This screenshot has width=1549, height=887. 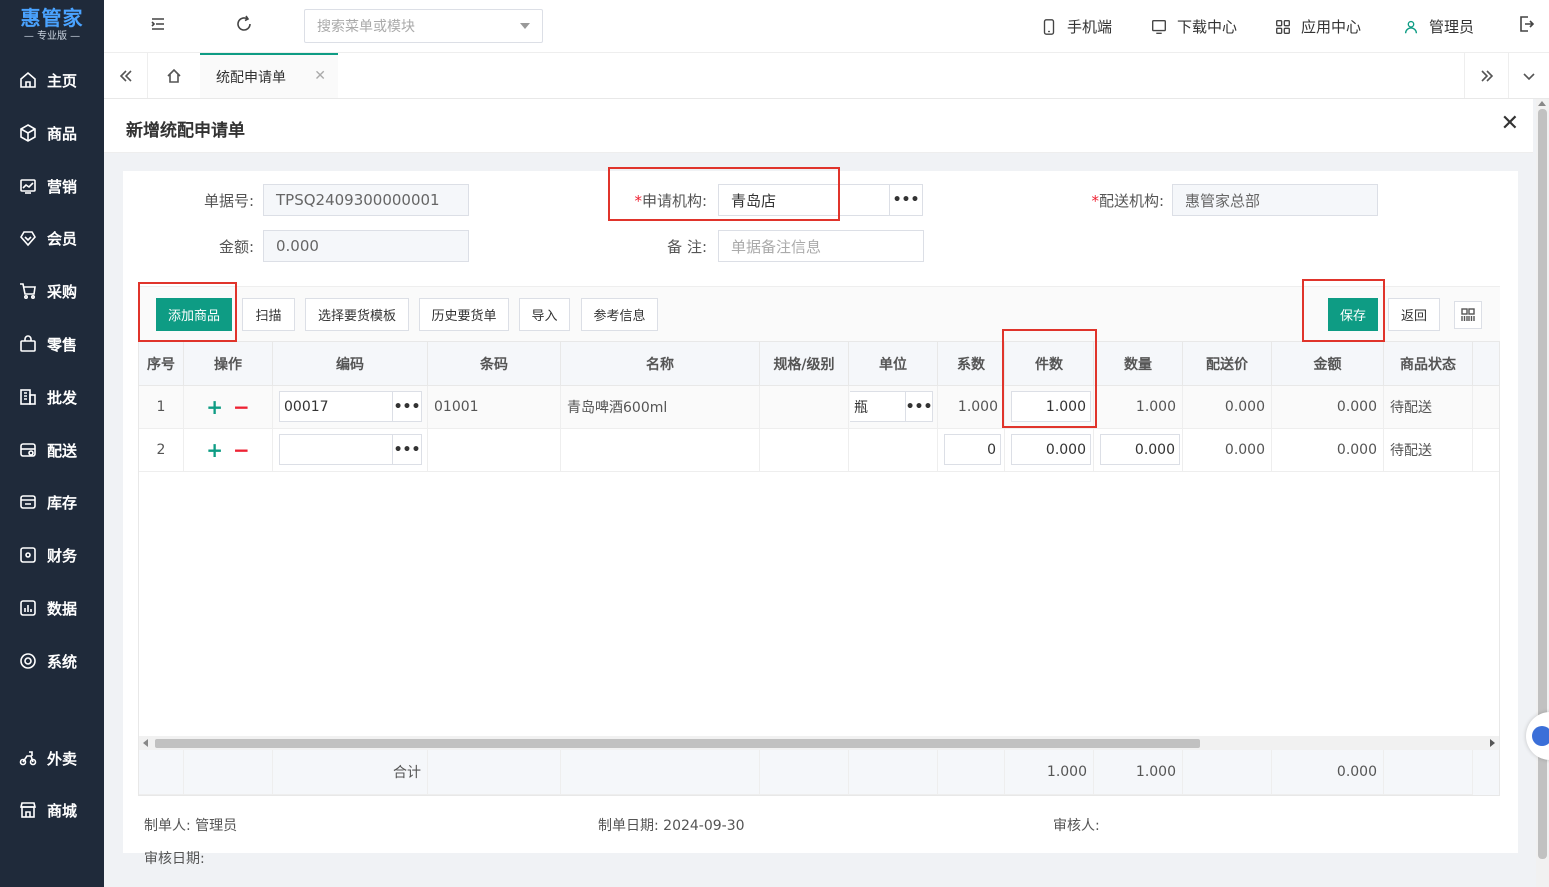 I want to click on sidebar-item-delivery: 配送, so click(x=52, y=450).